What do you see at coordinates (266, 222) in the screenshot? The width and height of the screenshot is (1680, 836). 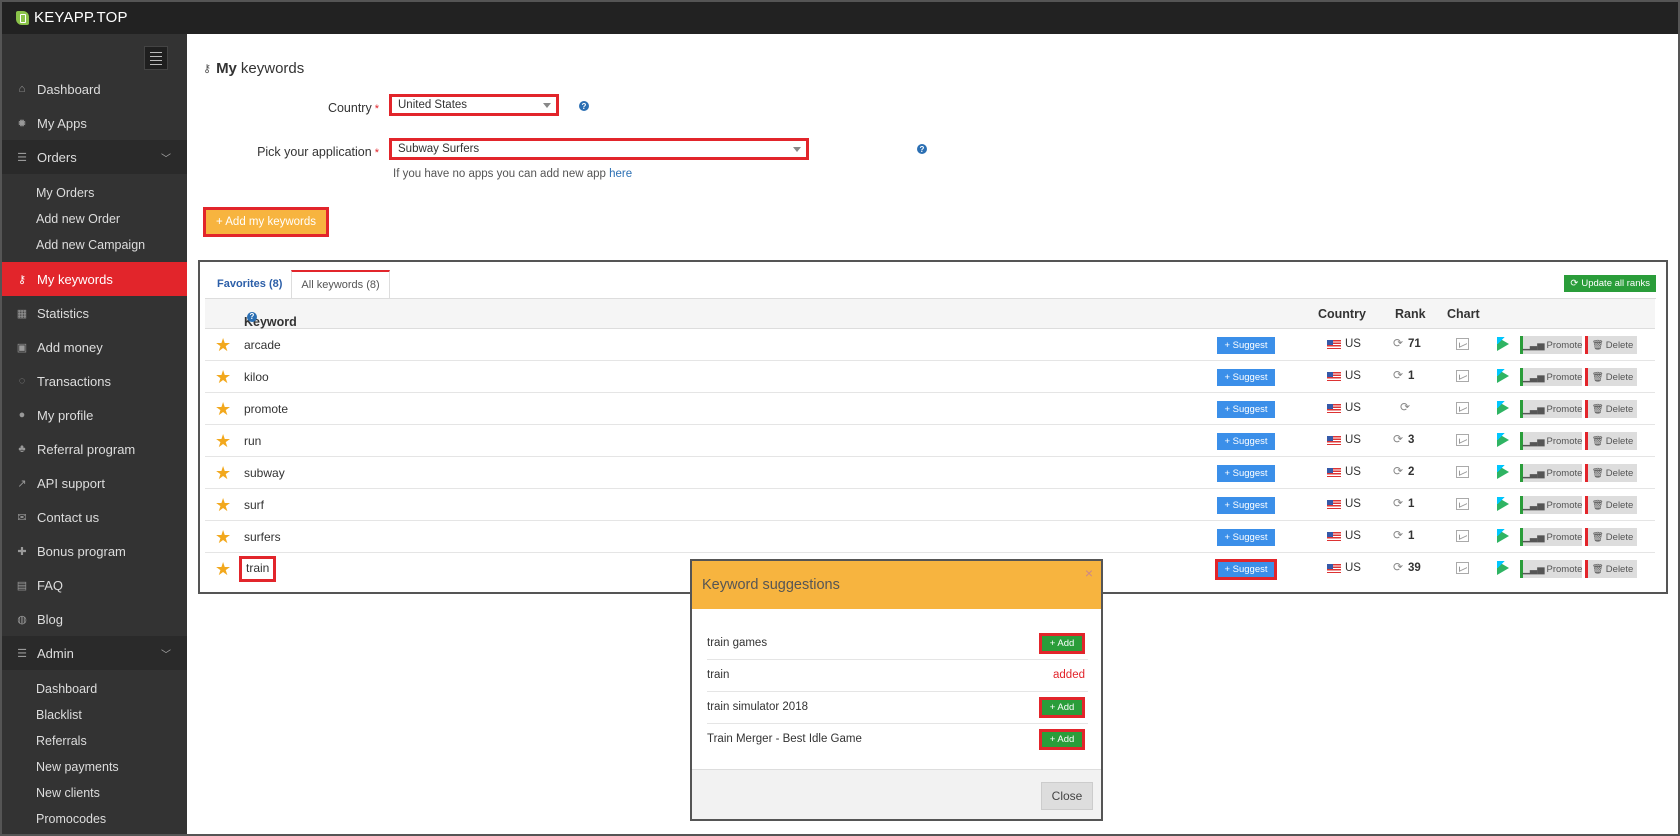 I see `add-my-keywords-button: + Add my keywords` at bounding box center [266, 222].